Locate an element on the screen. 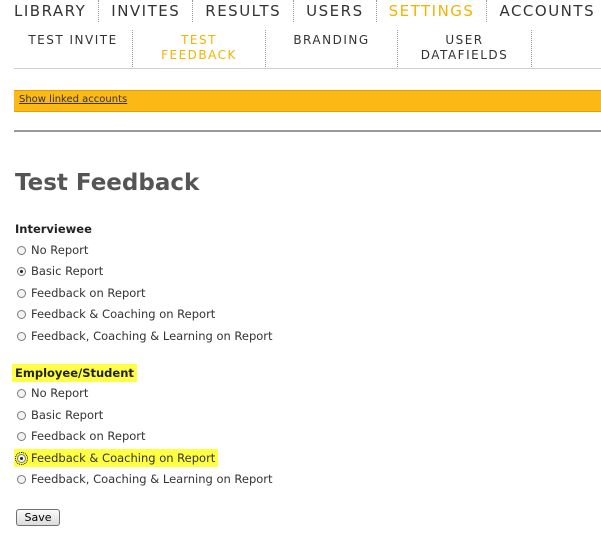 The image size is (601, 539). employee-option-feedback-coaching: Feedback & Coaching on Report is located at coordinates (116, 458).